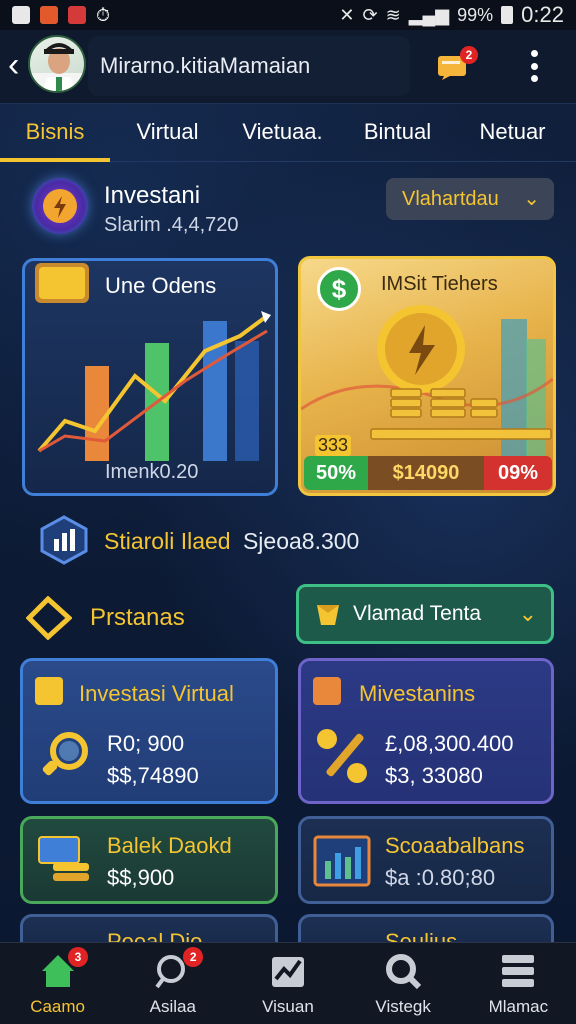 The width and height of the screenshot is (576, 1024). What do you see at coordinates (347, 14) in the screenshot?
I see `mute-icon: ✕` at bounding box center [347, 14].